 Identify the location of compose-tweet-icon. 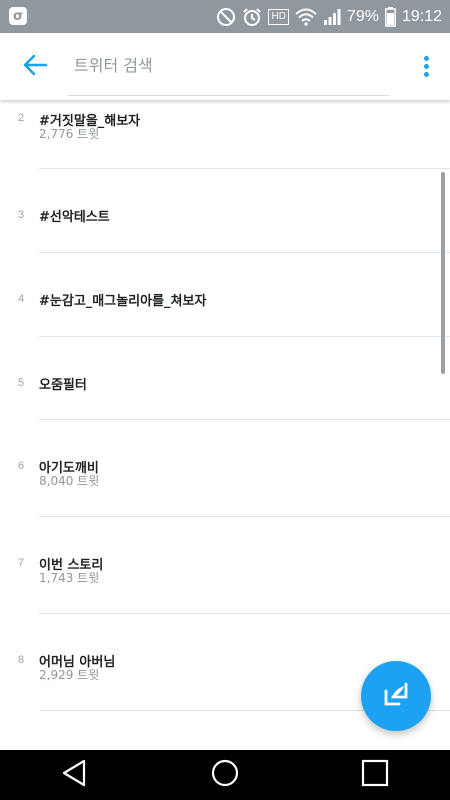
(396, 696).